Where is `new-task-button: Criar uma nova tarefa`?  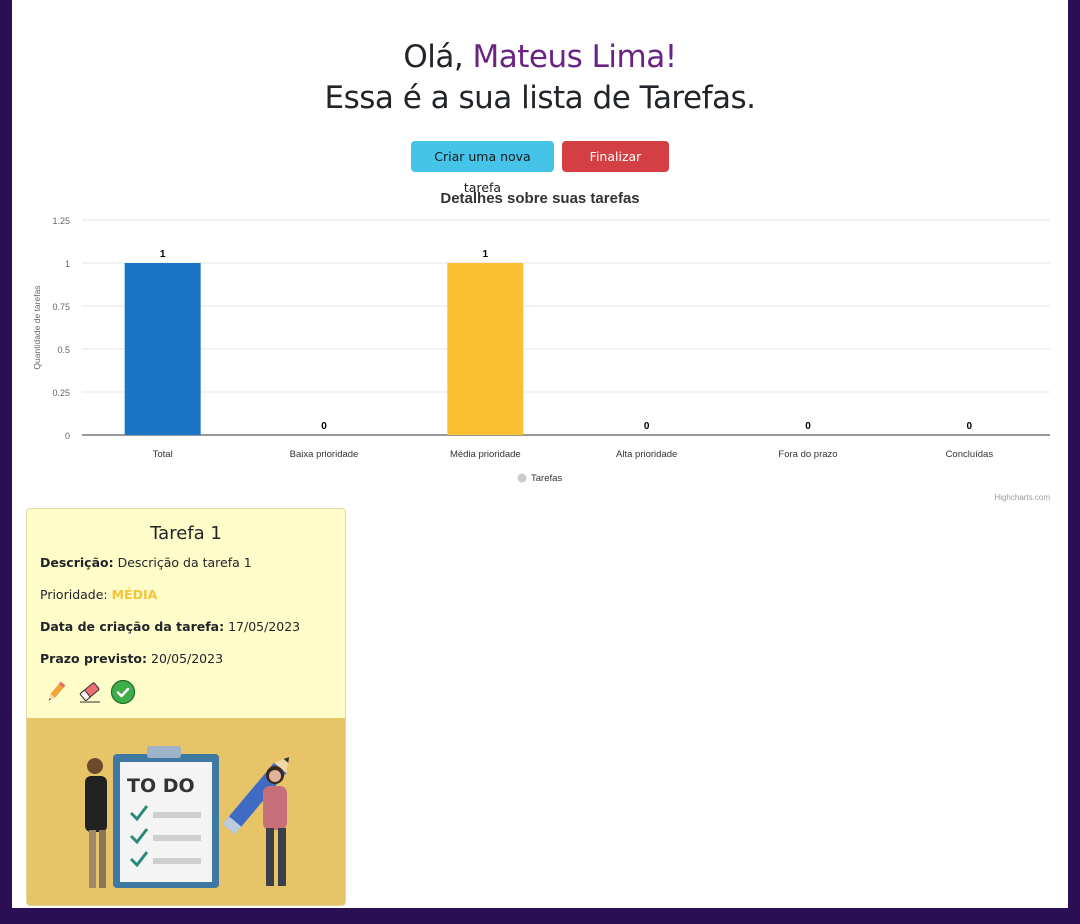
new-task-button: Criar uma nova tarefa is located at coordinates (482, 168).